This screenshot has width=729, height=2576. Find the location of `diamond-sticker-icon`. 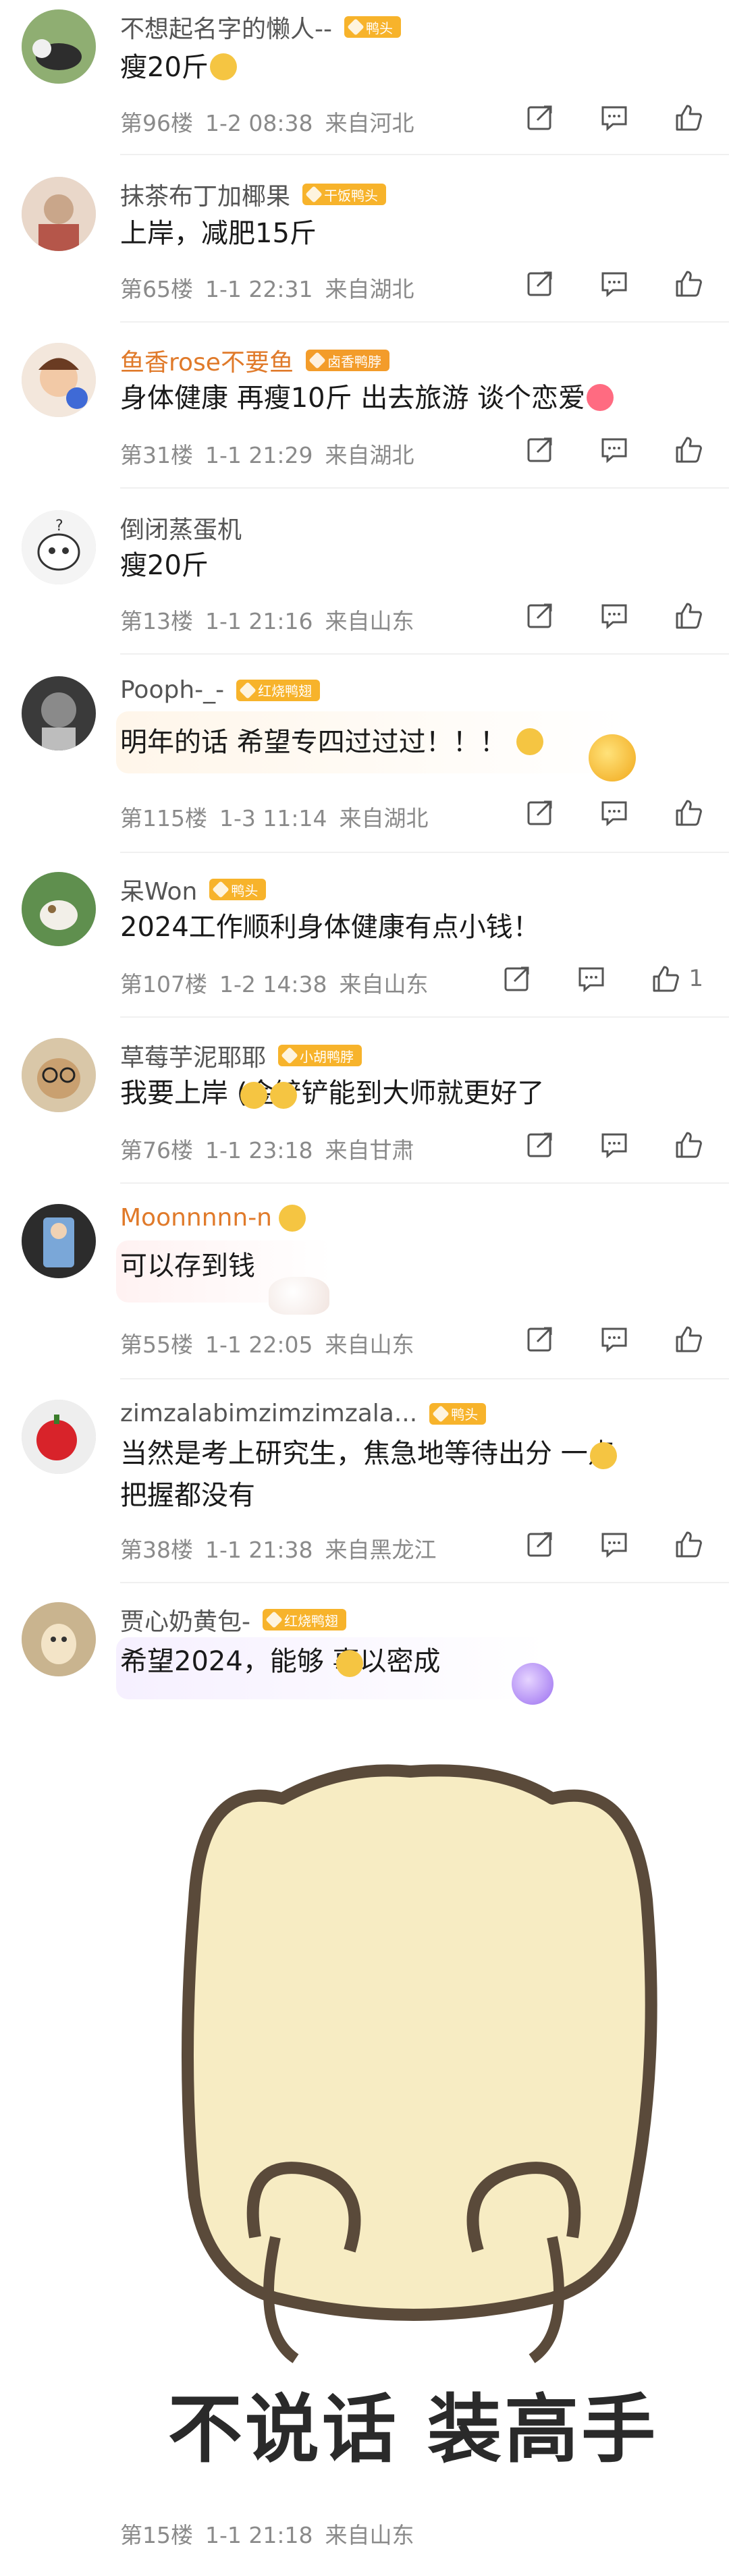

diamond-sticker-icon is located at coordinates (533, 1684).